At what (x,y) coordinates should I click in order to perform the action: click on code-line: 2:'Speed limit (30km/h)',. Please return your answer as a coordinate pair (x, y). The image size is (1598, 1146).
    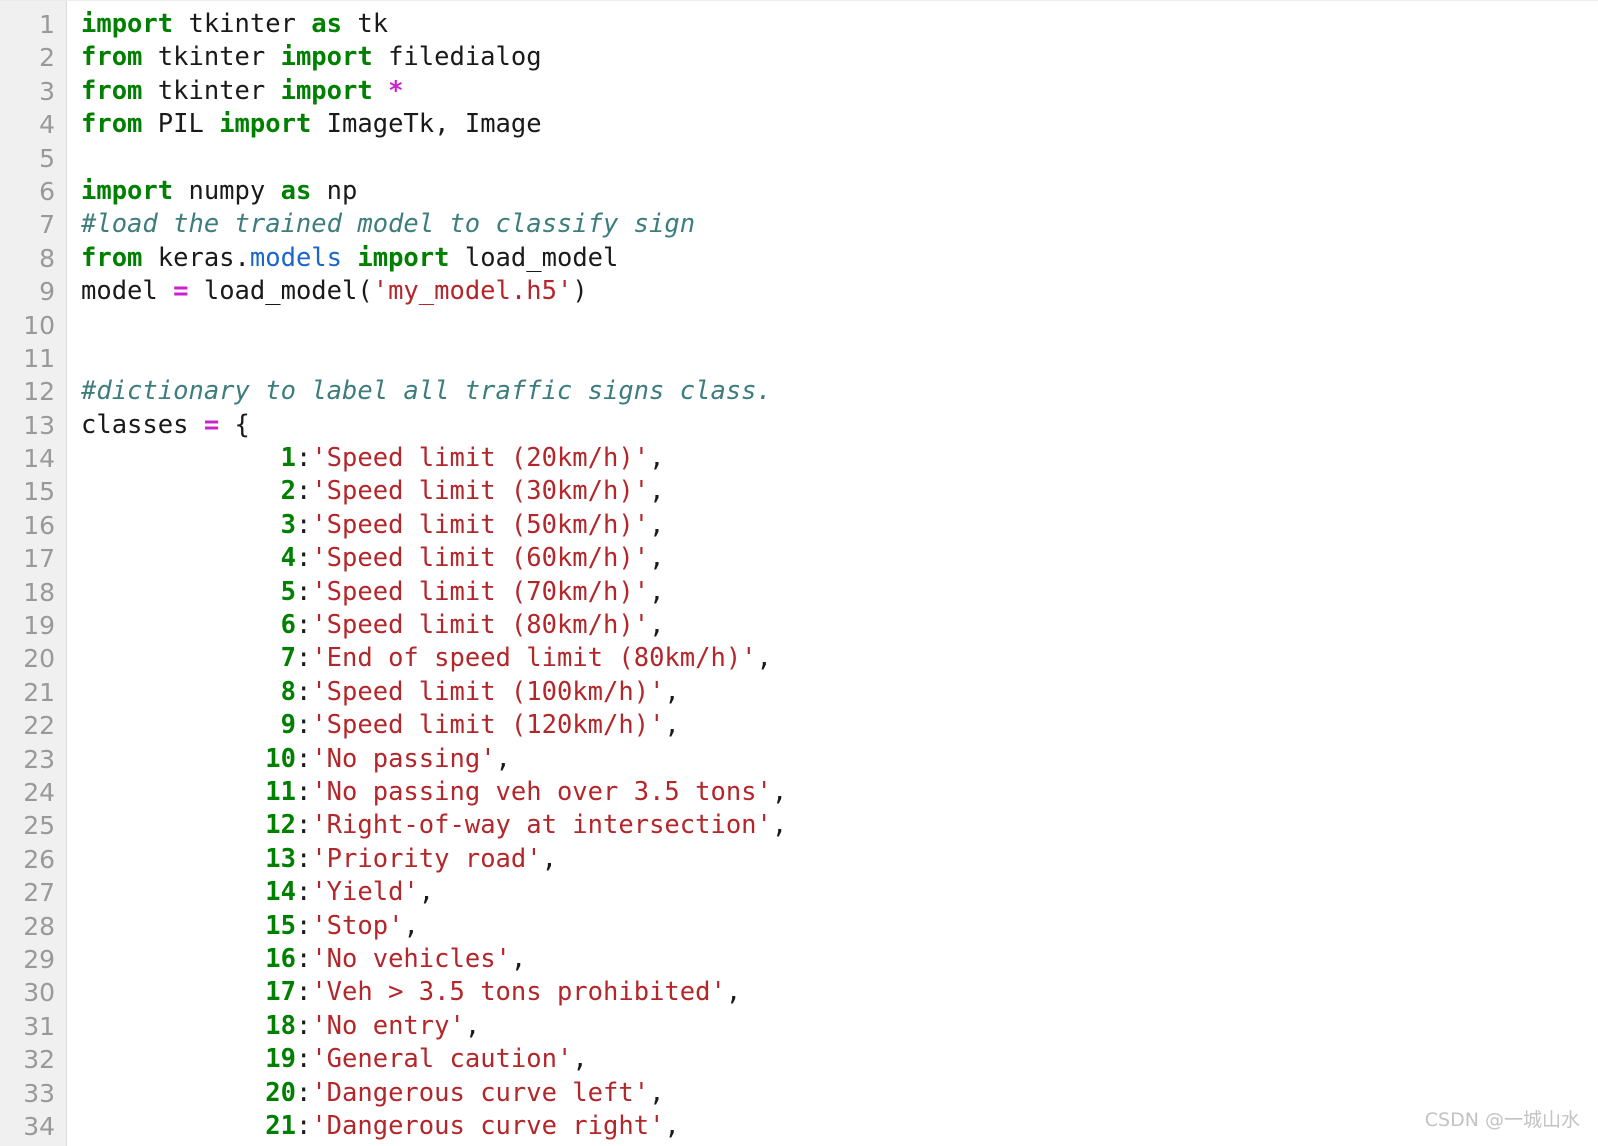
    Looking at the image, I should click on (839, 491).